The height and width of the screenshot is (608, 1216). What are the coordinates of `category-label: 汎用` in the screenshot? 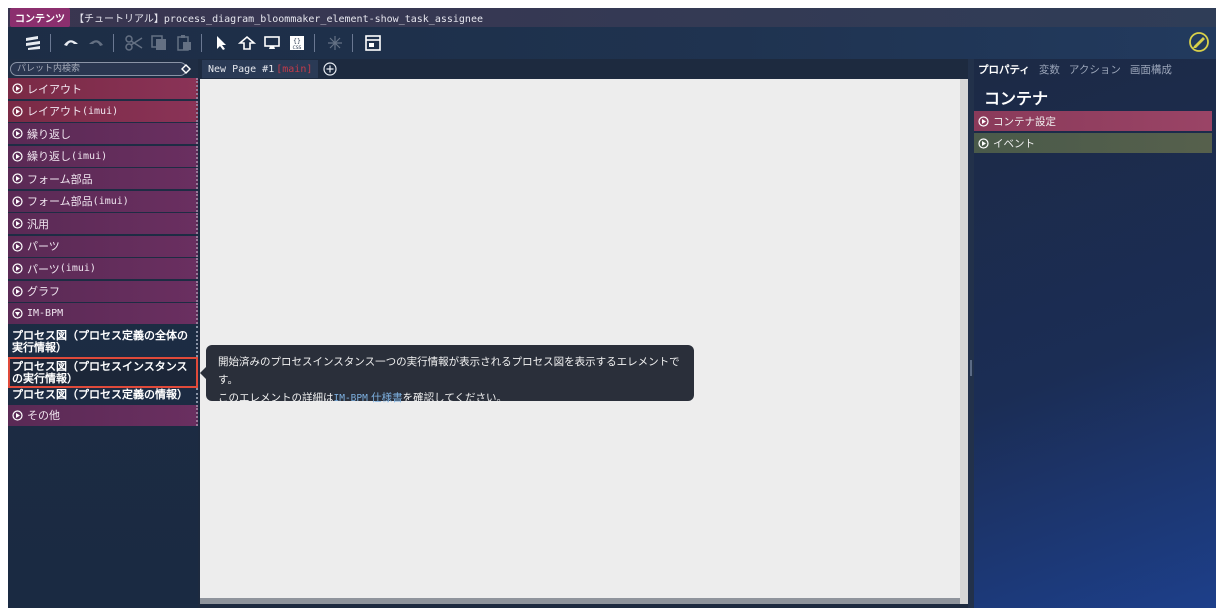 It's located at (38, 224).